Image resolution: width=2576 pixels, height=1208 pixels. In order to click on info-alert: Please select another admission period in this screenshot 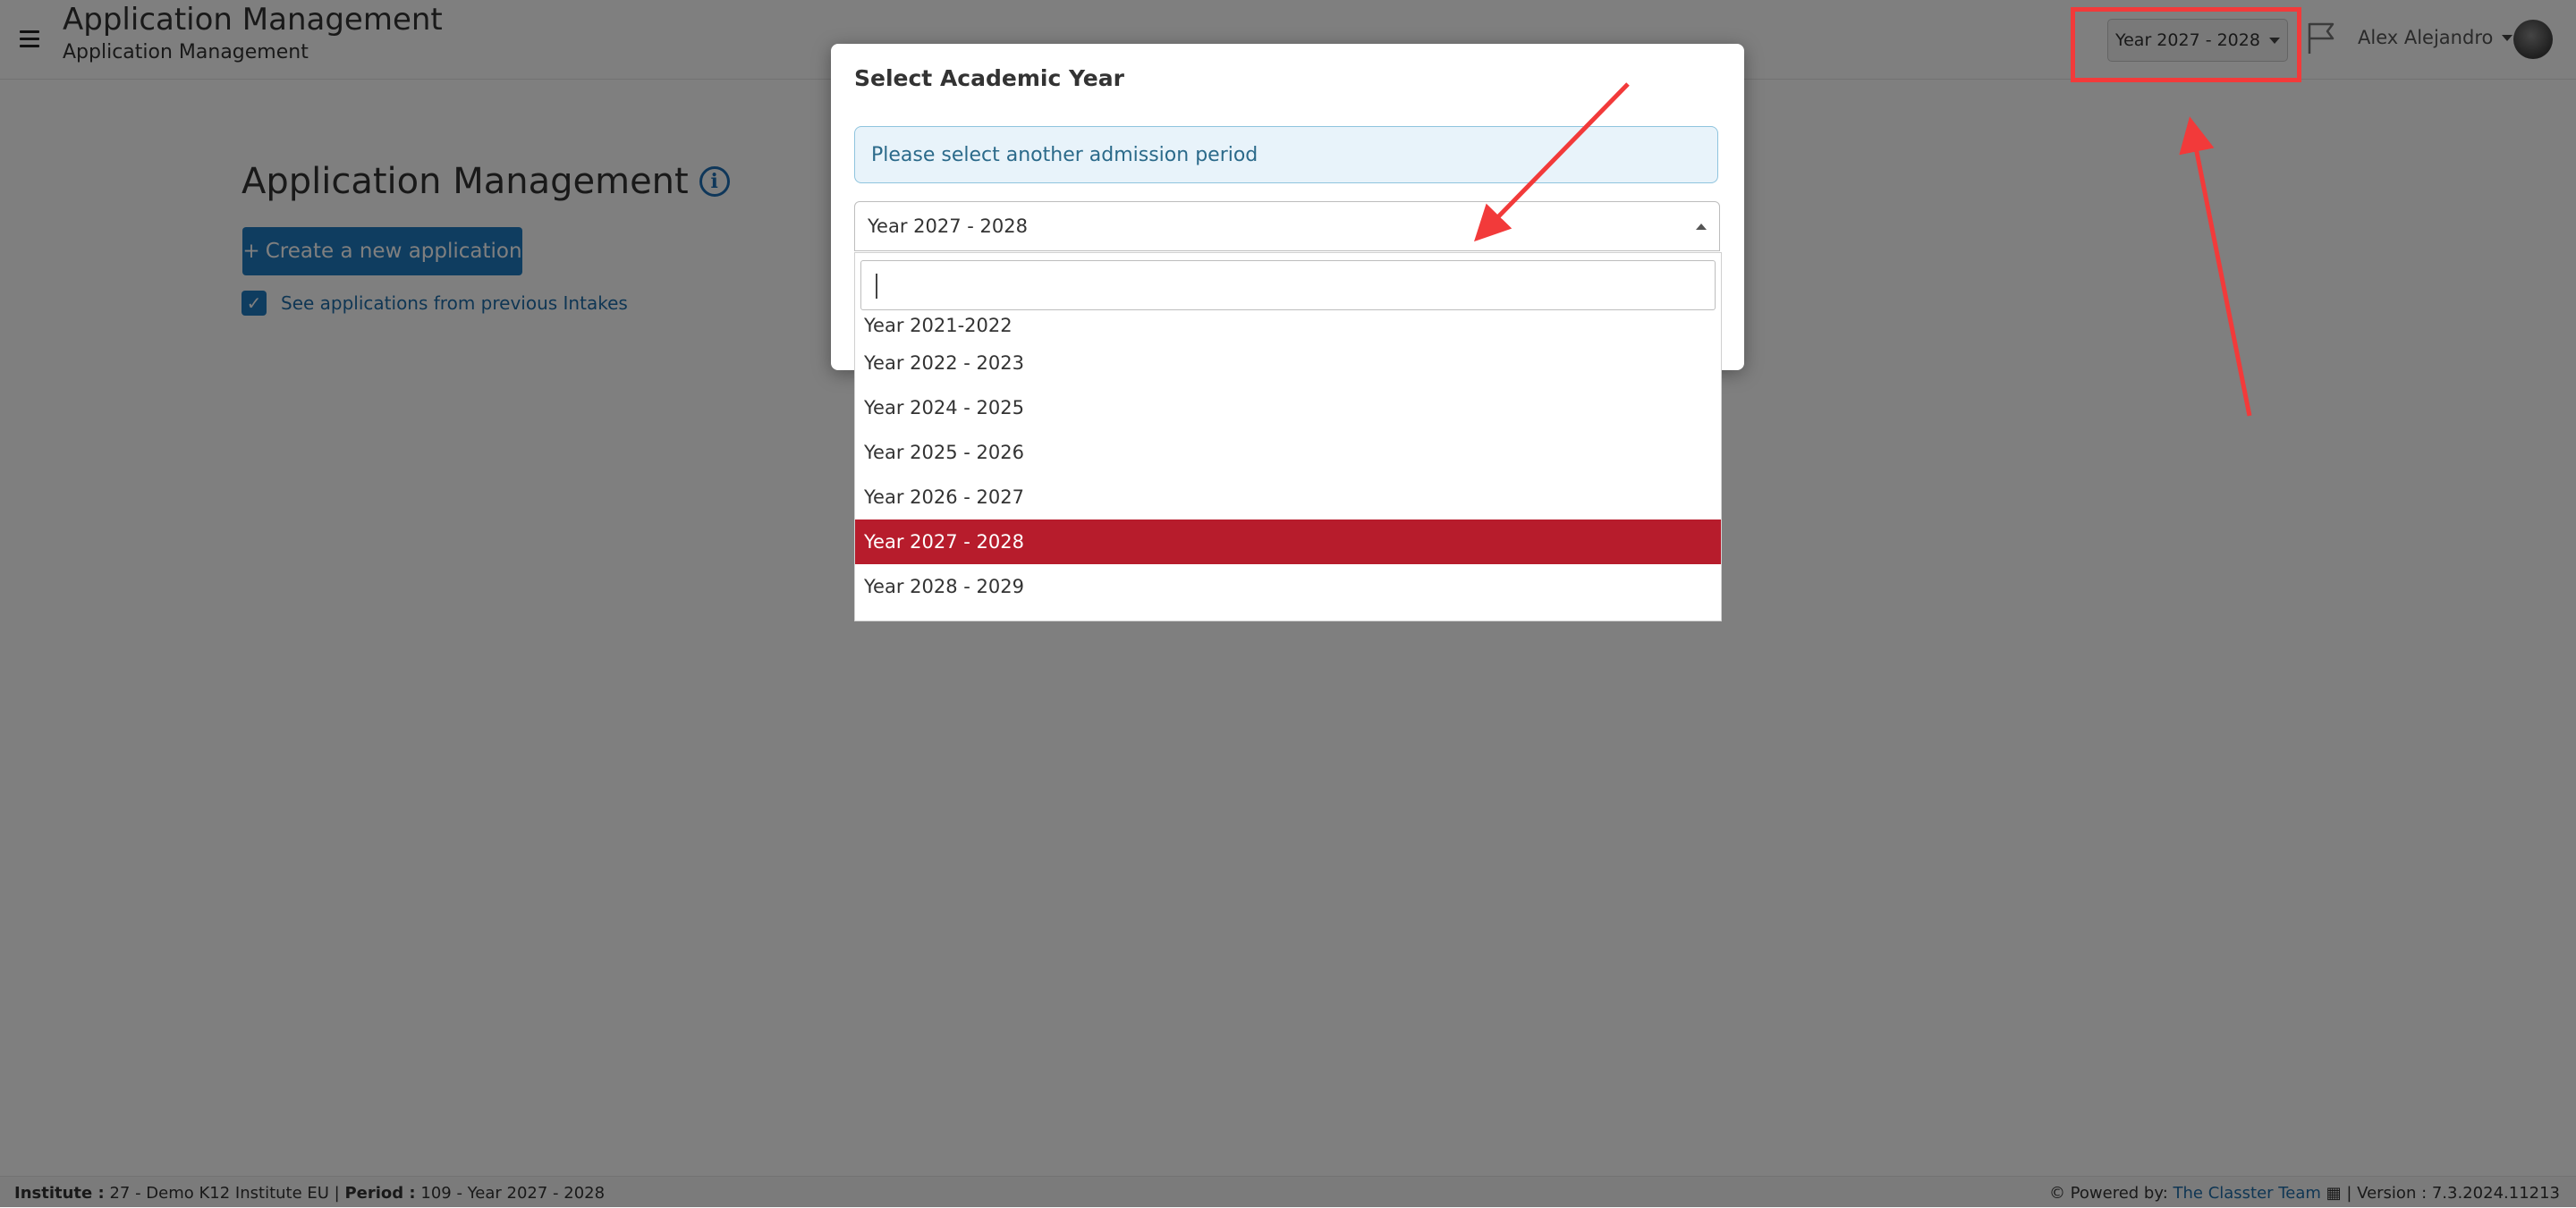, I will do `click(1286, 154)`.